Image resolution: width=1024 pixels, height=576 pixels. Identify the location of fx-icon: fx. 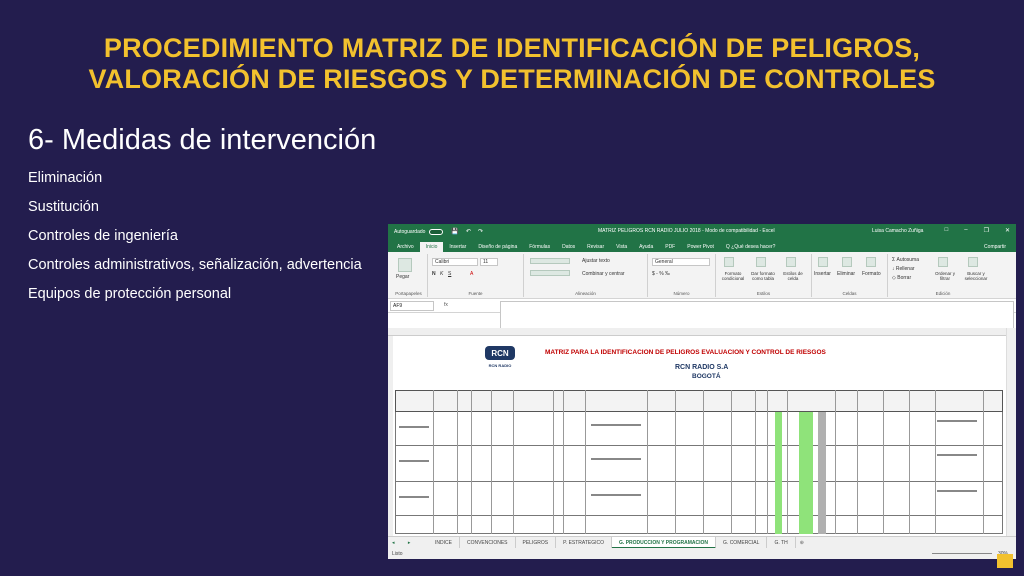
(446, 305).